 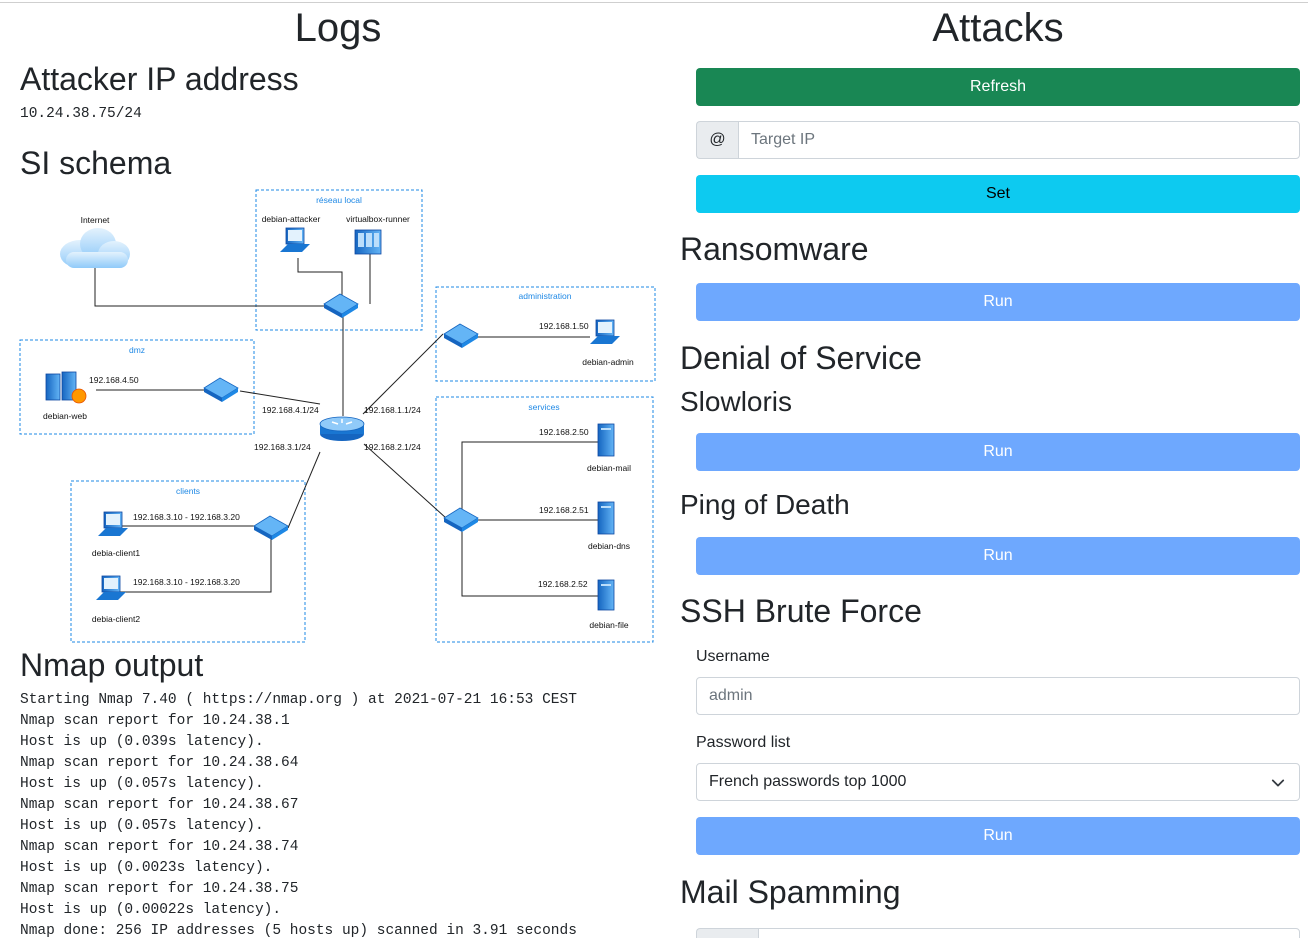 What do you see at coordinates (146, 868) in the screenshot?
I see `nmap-line: Host is up (0.0023s latency).` at bounding box center [146, 868].